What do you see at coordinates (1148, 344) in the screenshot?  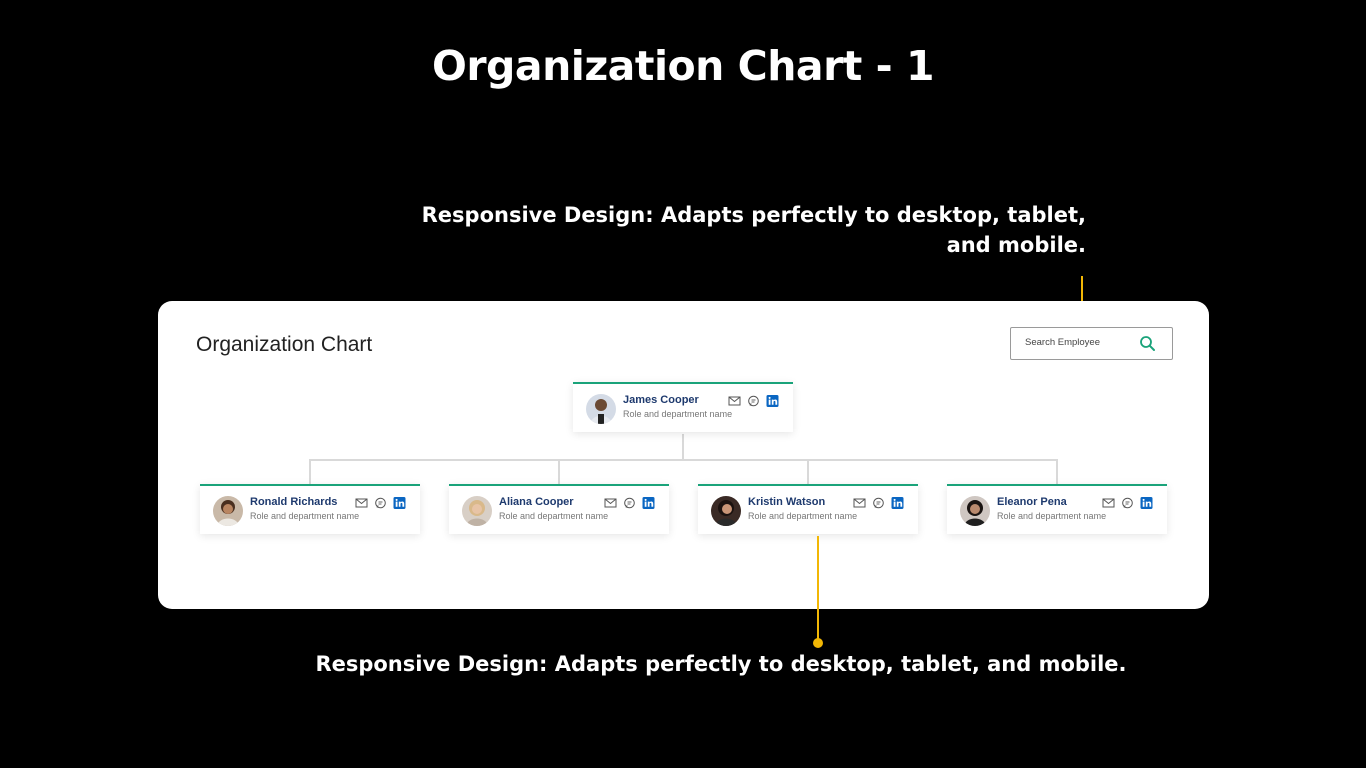 I see `search-icon` at bounding box center [1148, 344].